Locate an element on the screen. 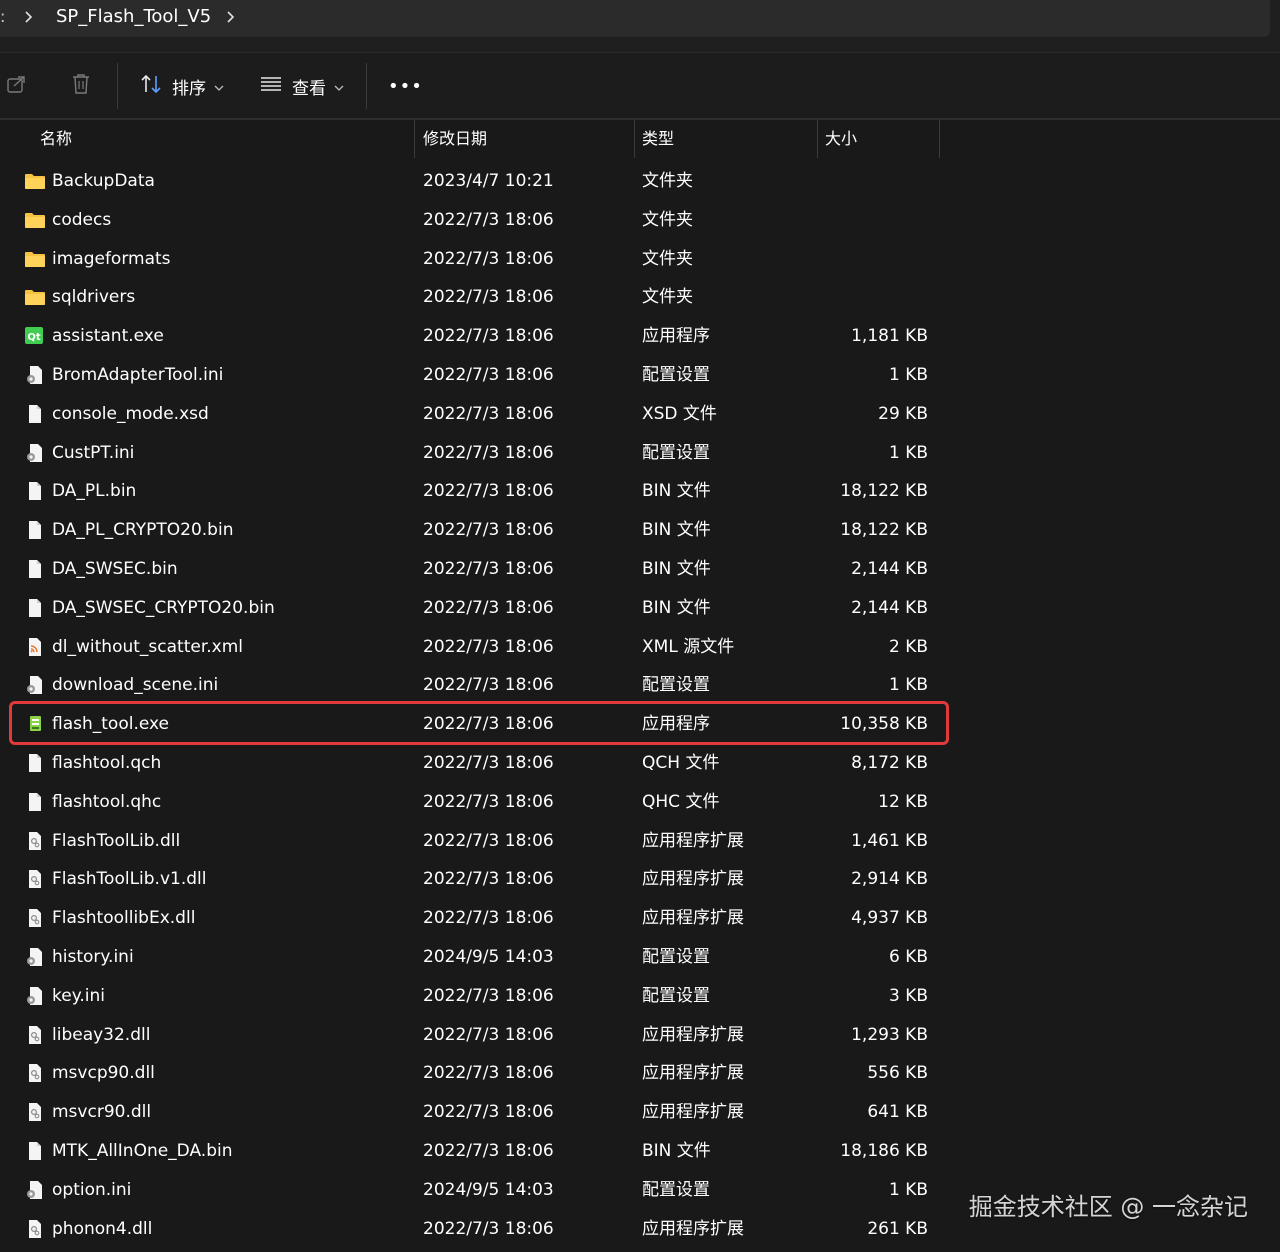 This screenshot has height=1252, width=1280. file-size: 1,293 KB is located at coordinates (889, 1034).